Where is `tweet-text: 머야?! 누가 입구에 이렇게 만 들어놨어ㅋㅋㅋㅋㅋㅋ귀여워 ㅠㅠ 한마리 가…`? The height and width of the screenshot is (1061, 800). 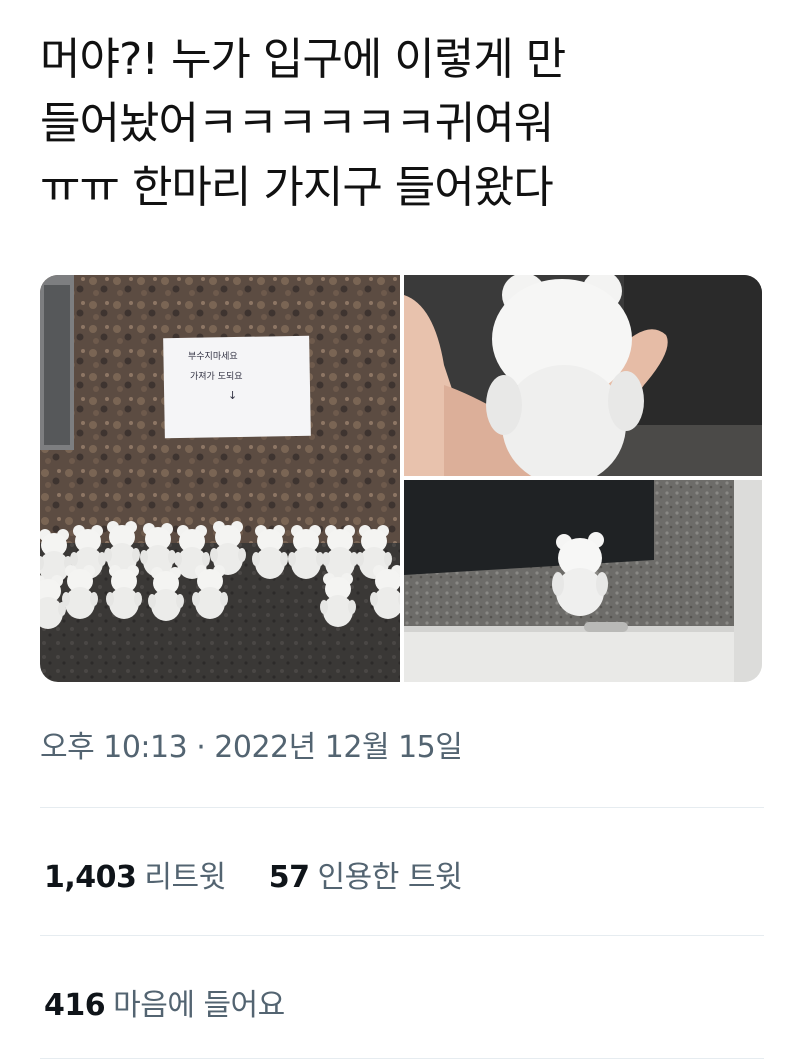
tweet-text: 머야?! 누가 입구에 이렇게 만 들어놨어ㅋㅋㅋㅋㅋㅋ귀여워 ㅠㅠ 한마리 가… is located at coordinates (303, 123).